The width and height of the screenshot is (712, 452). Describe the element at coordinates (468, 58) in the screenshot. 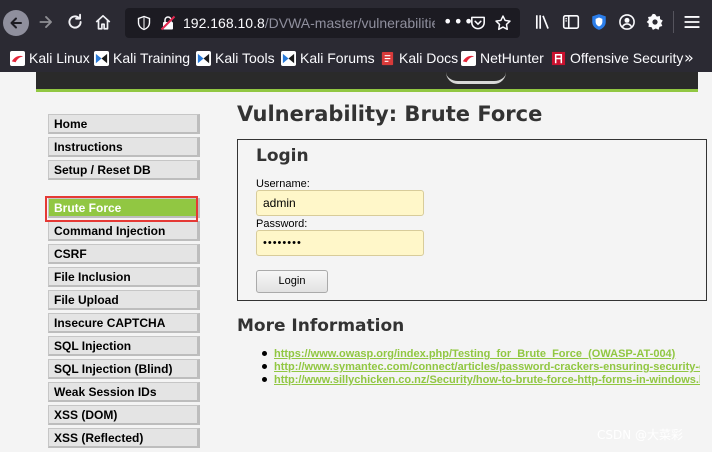

I see `nethunter-icon` at that location.